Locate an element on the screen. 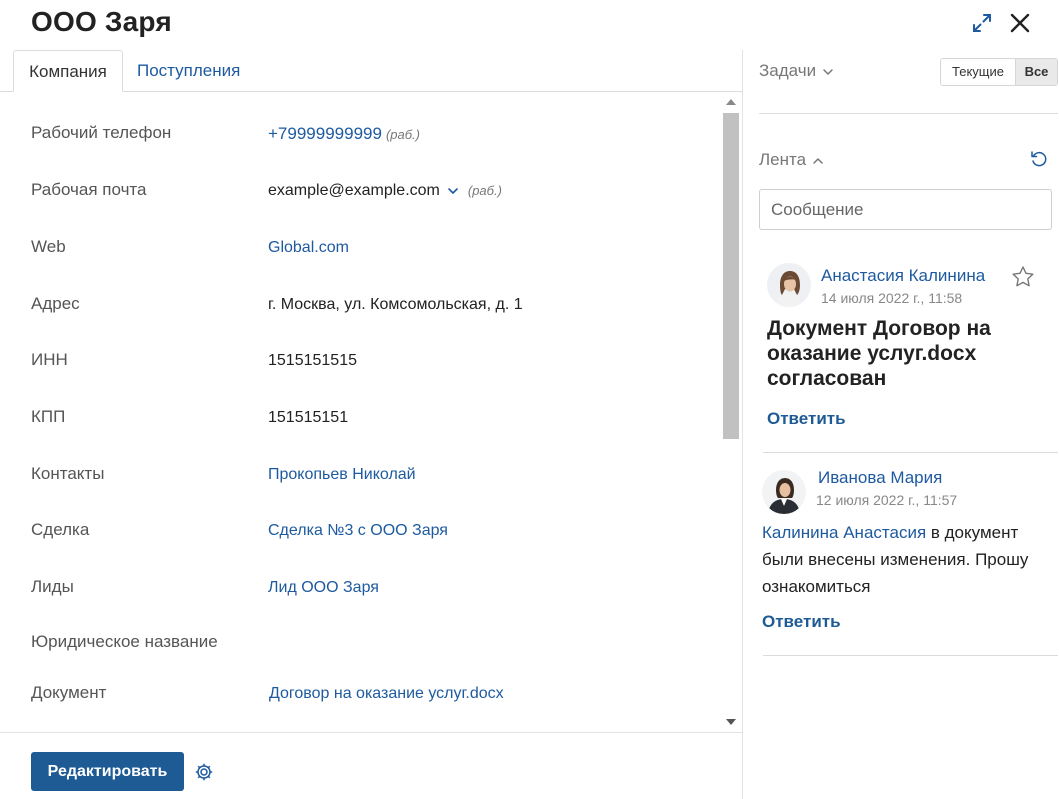  field-row-deal: Сделка Сделка №3 с ООО Заря is located at coordinates (360, 535).